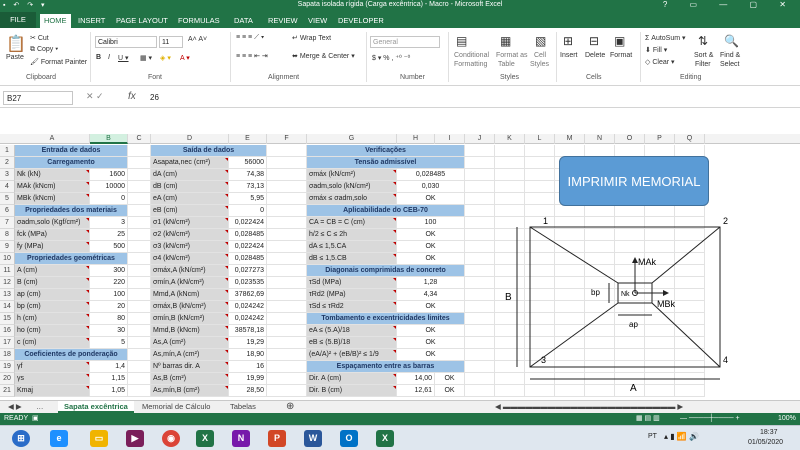  What do you see at coordinates (7, 223) in the screenshot?
I see `row-header-7: 7` at bounding box center [7, 223].